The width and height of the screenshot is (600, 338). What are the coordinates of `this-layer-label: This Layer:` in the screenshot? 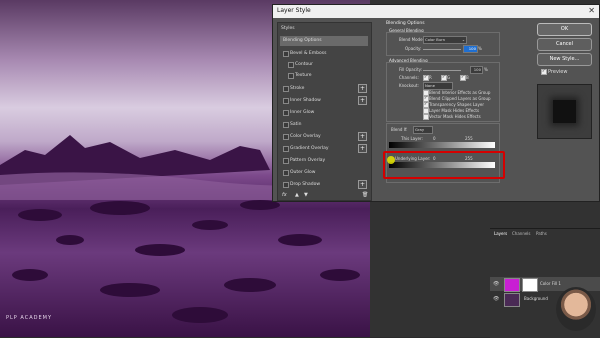 It's located at (412, 138).